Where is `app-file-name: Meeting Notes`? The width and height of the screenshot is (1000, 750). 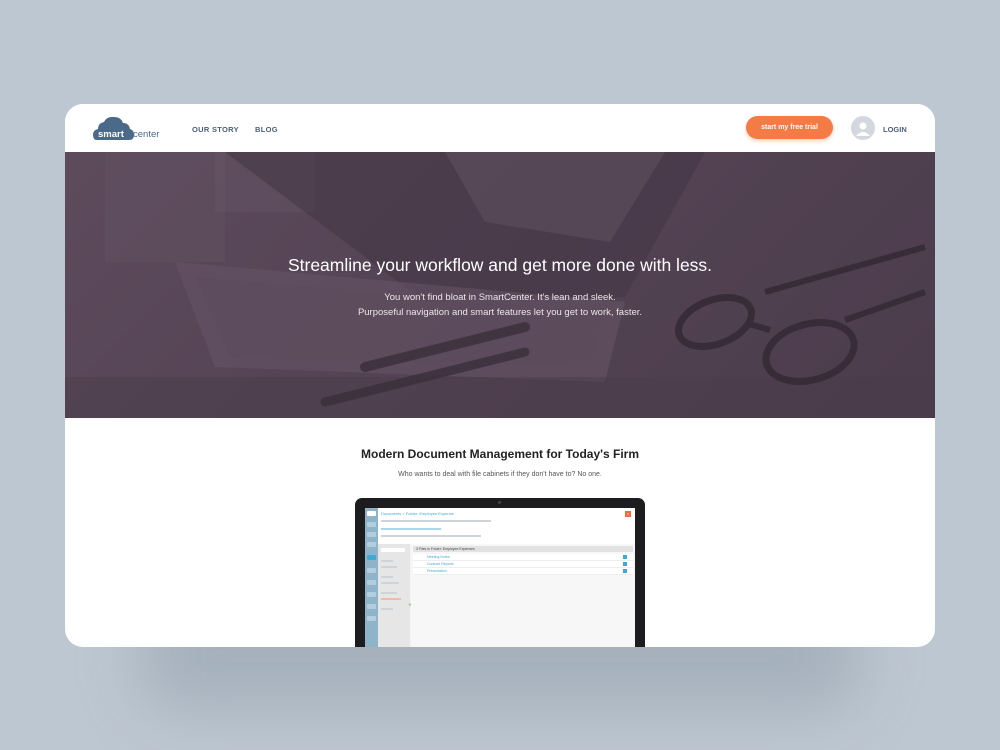 app-file-name: Meeting Notes is located at coordinates (438, 557).